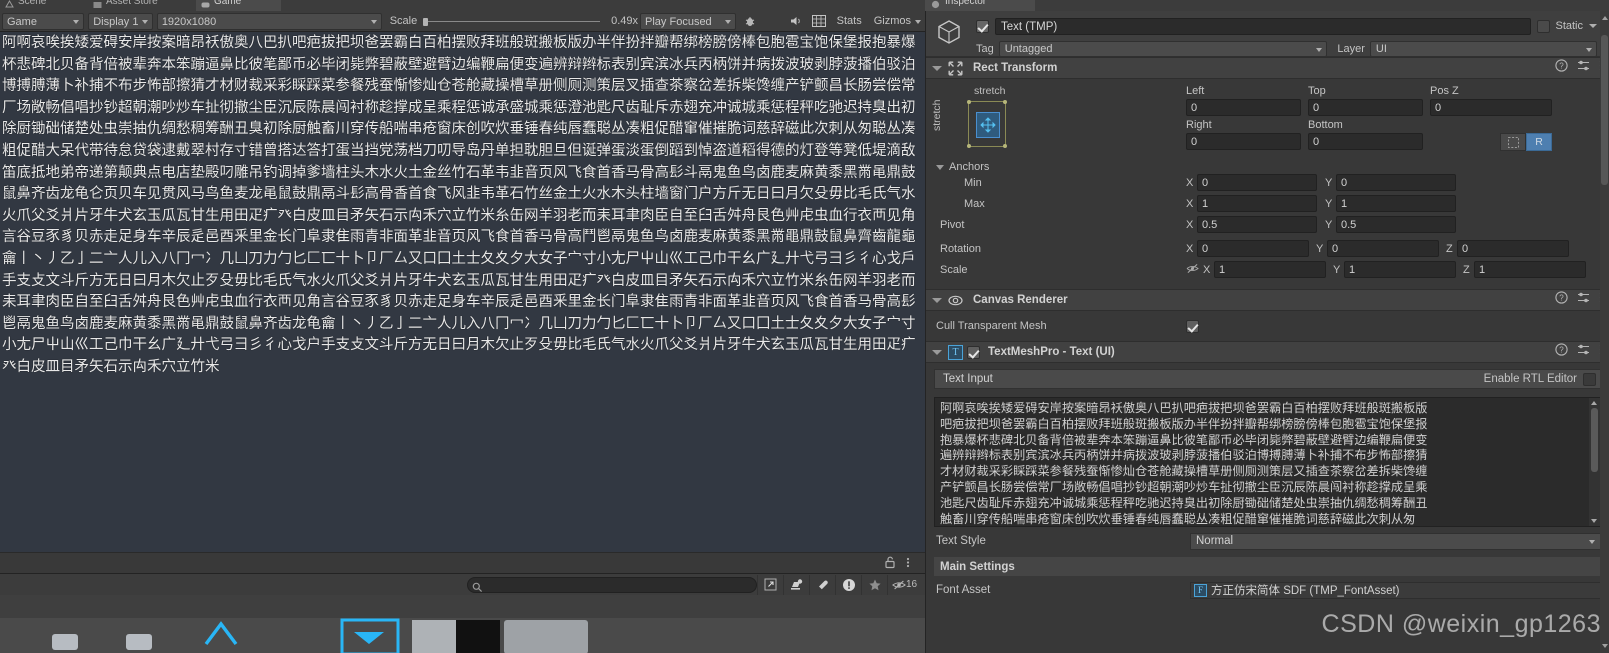 Image resolution: width=1609 pixels, height=653 pixels. What do you see at coordinates (132, 3) in the screenshot?
I see `tab-asset-store-label: Asset Store` at bounding box center [132, 3].